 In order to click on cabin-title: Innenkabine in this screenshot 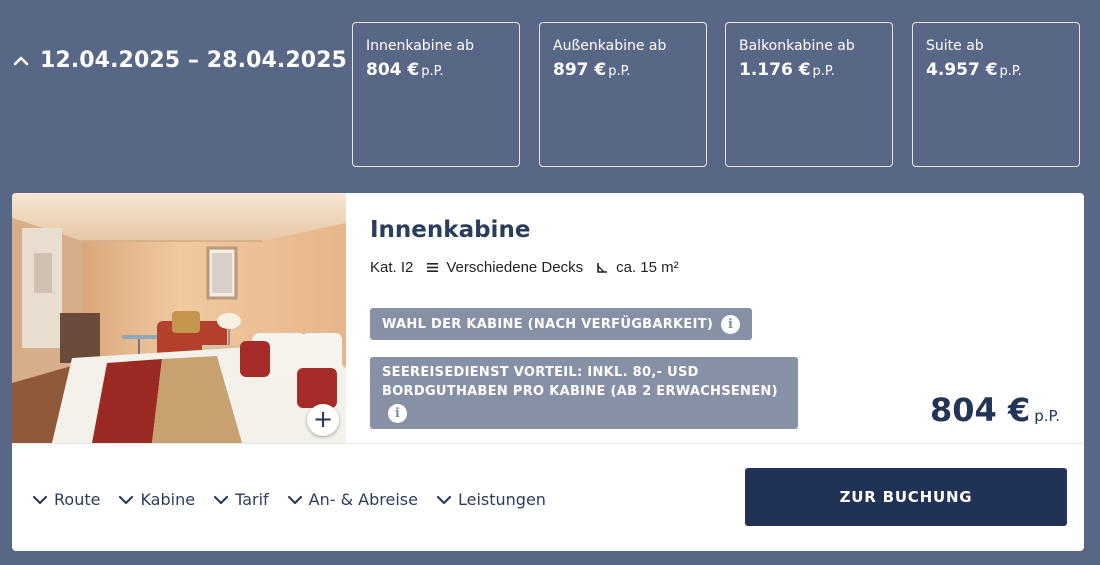, I will do `click(450, 230)`.